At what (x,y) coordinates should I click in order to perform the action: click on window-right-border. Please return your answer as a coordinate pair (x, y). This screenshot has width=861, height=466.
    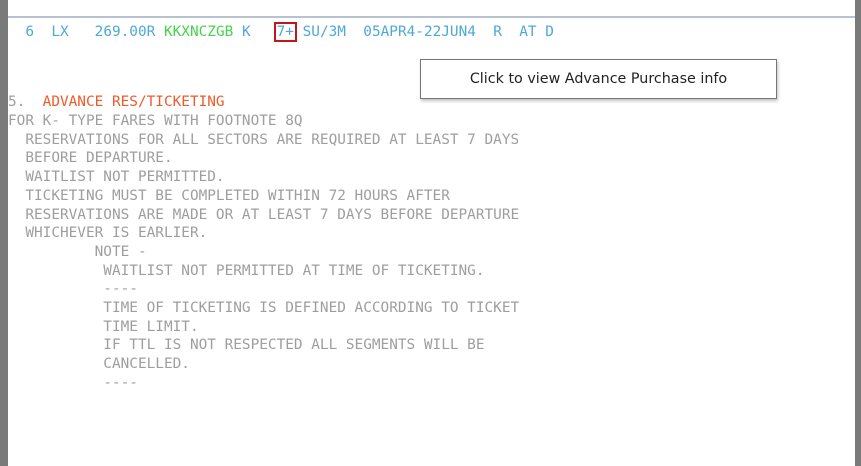
    Looking at the image, I should click on (858, 233).